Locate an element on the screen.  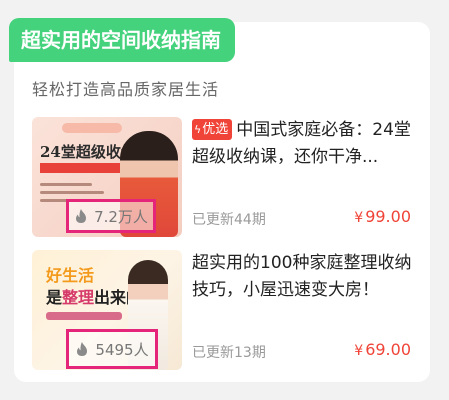
learner-count-box: 7.2万人 is located at coordinates (111, 216).